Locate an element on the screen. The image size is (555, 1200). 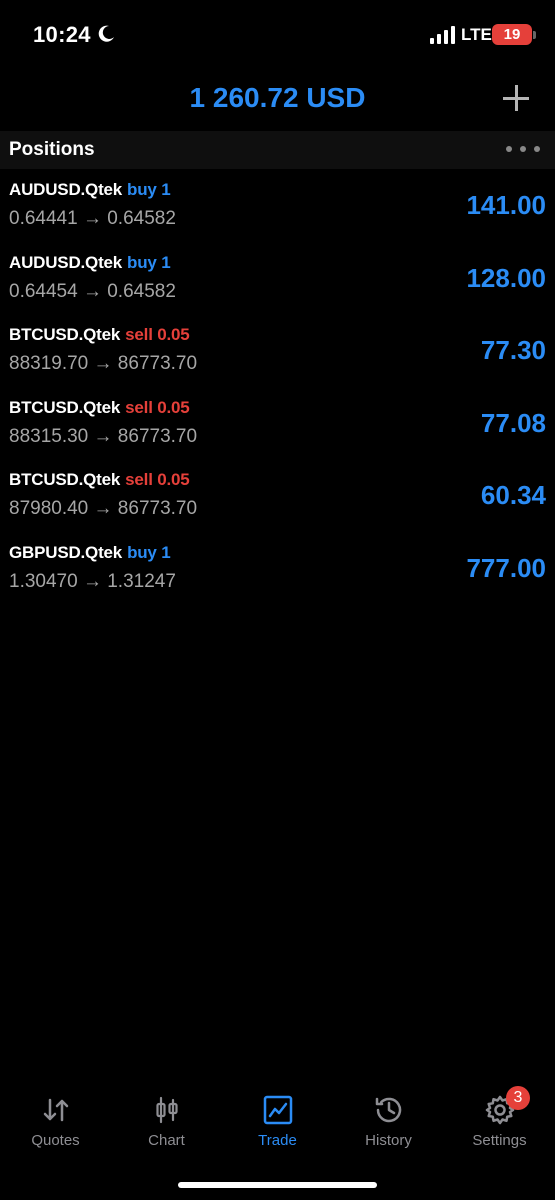
tab-label: Settings is located at coordinates (499, 1140).